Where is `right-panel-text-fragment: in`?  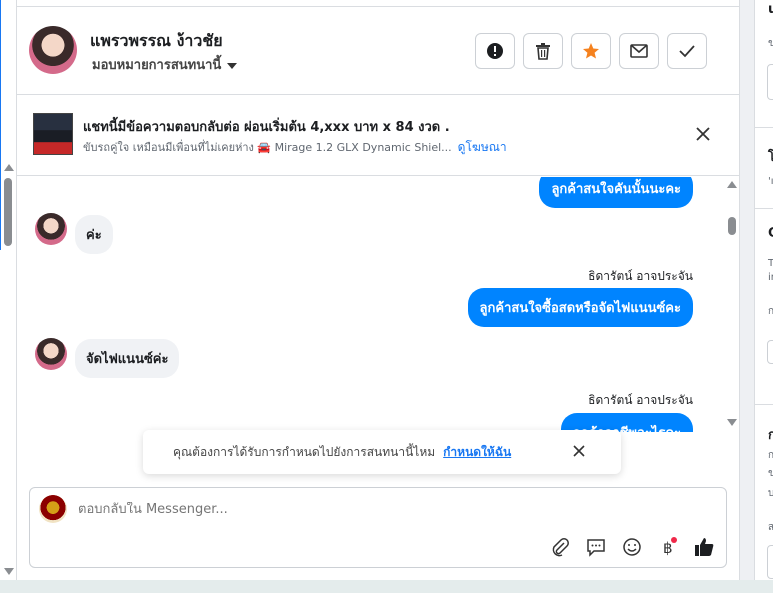
right-panel-text-fragment: in is located at coordinates (770, 277).